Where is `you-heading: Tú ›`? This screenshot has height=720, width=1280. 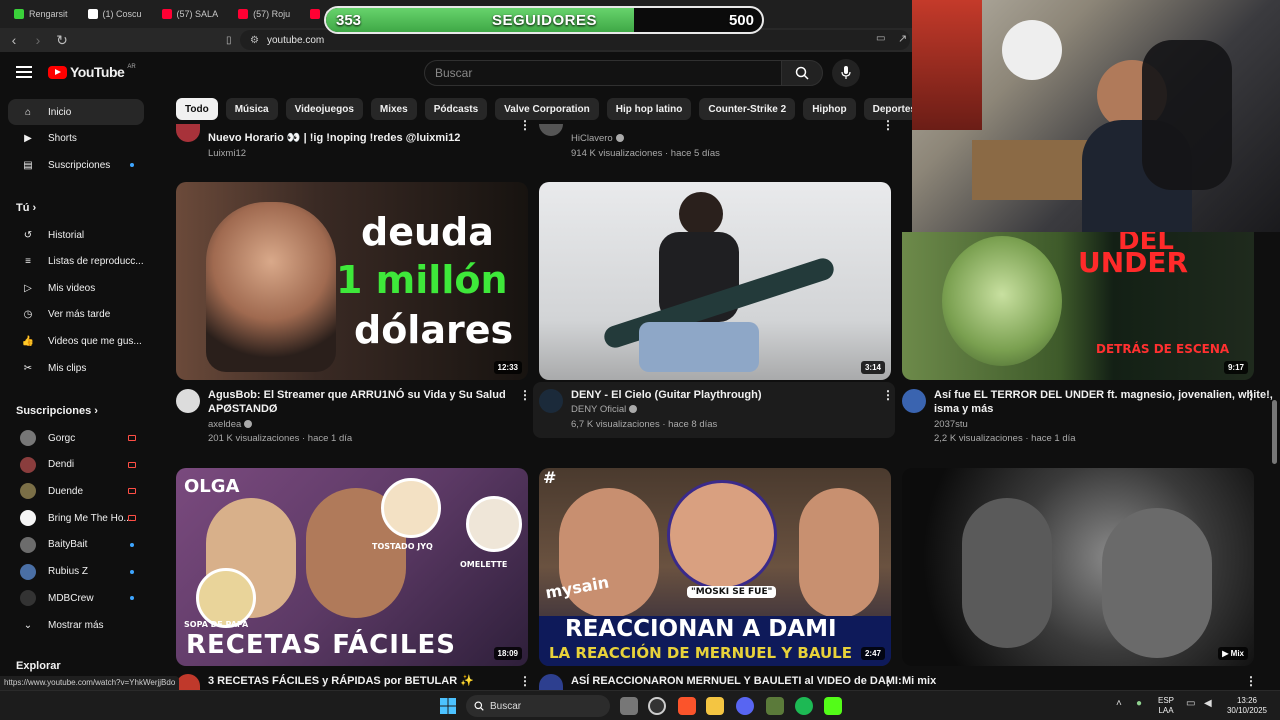 you-heading: Tú › is located at coordinates (26, 208).